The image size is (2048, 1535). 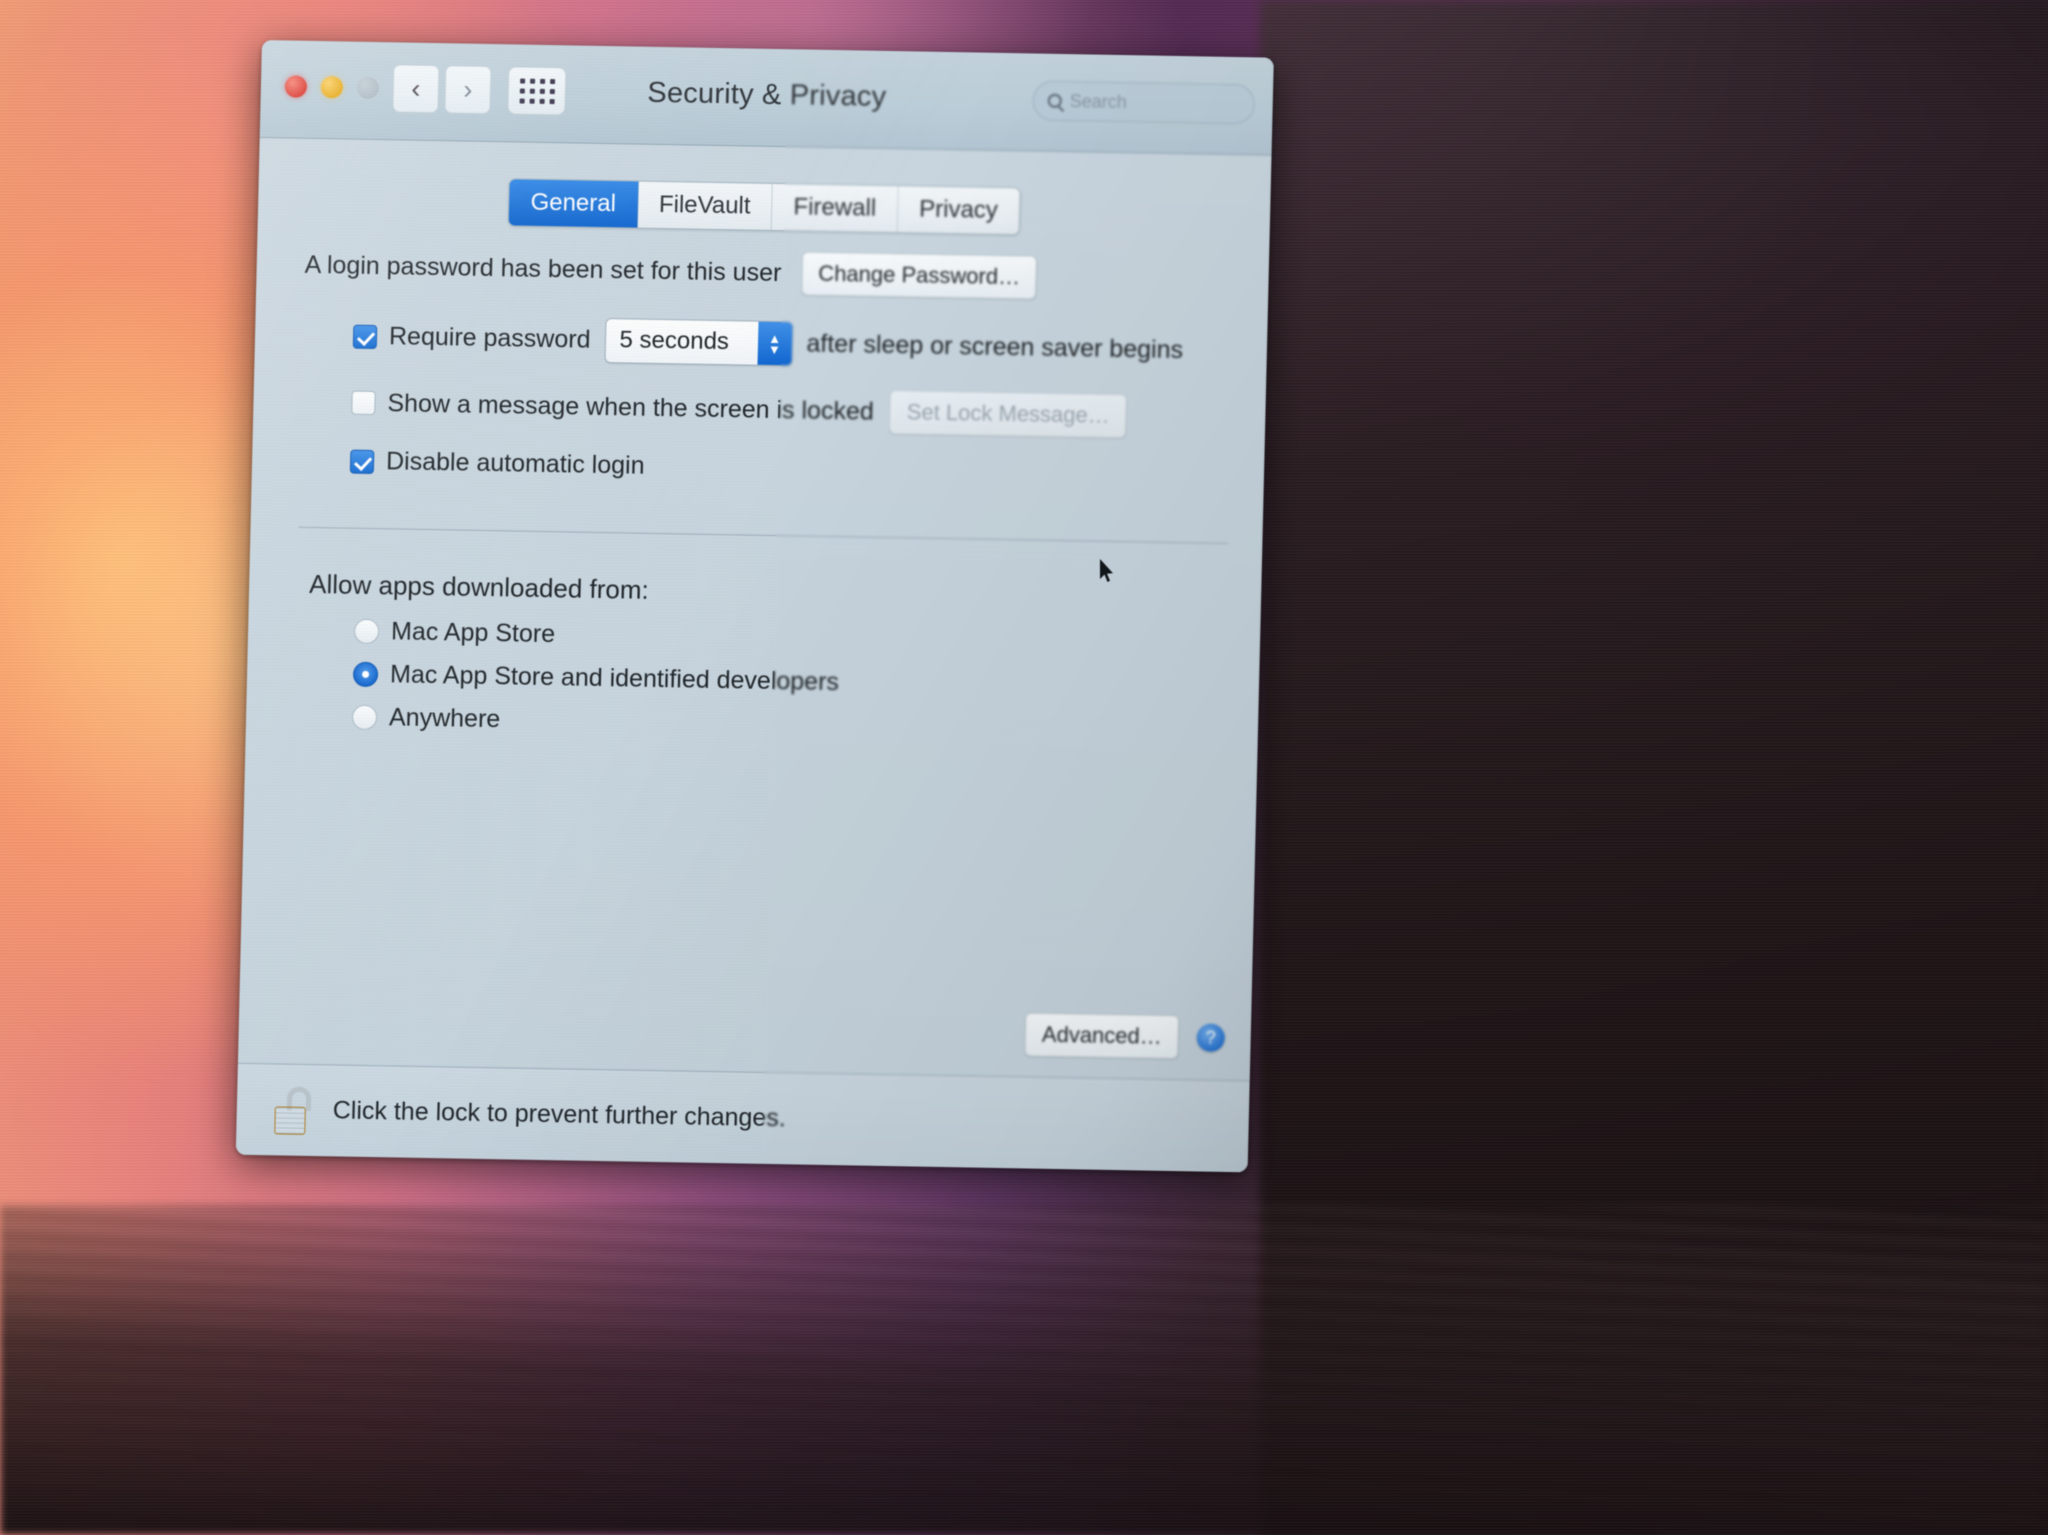 What do you see at coordinates (363, 403) in the screenshot?
I see `show-lock-message-checkbox` at bounding box center [363, 403].